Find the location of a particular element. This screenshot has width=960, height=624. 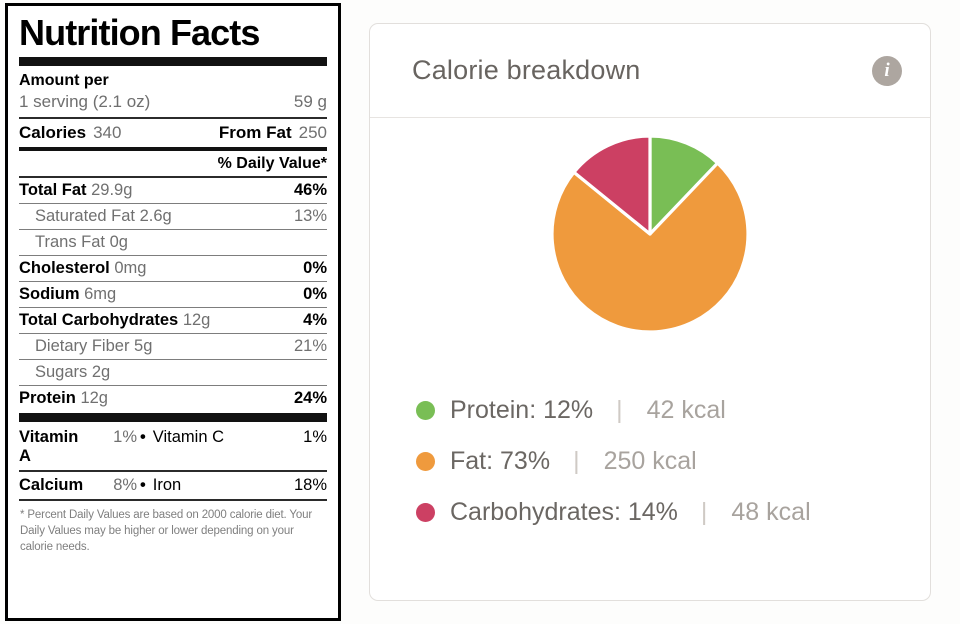

legend-kcal-value: 42 kcal is located at coordinates (686, 410).